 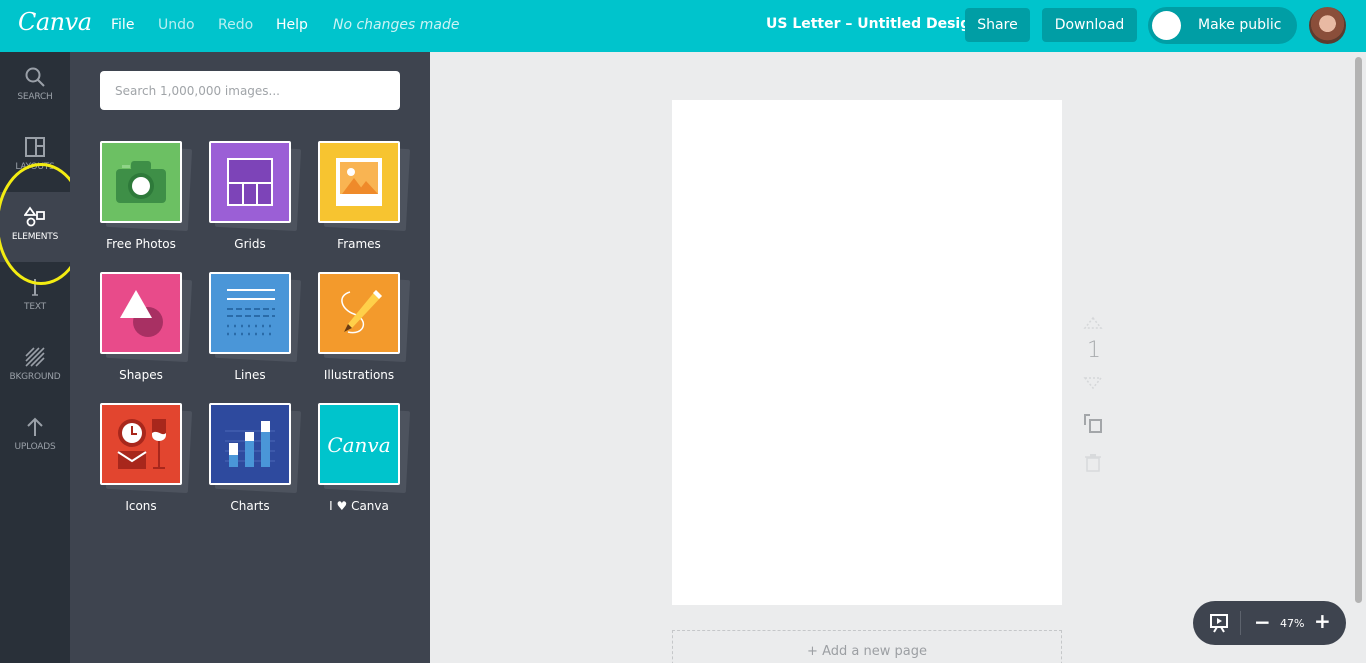 What do you see at coordinates (1093, 423) in the screenshot?
I see `duplicate-page-icon` at bounding box center [1093, 423].